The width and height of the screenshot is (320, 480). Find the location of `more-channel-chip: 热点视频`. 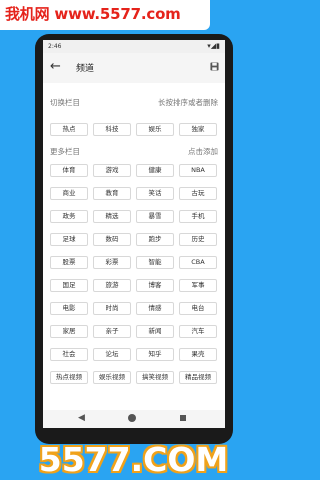

more-channel-chip: 热点视频 is located at coordinates (69, 377).